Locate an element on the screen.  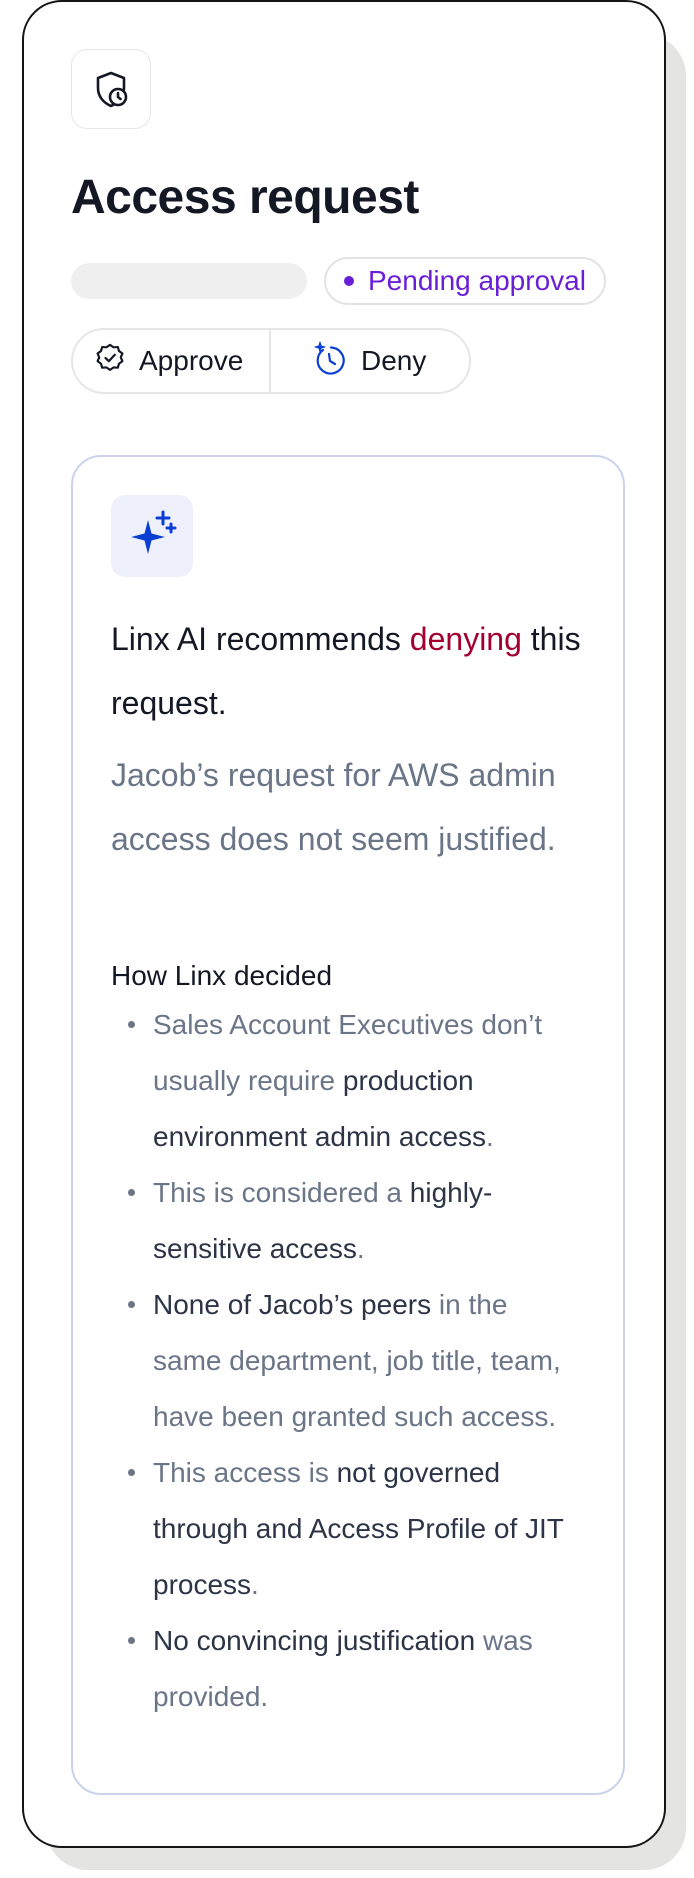
status-badge-label: Pending approval is located at coordinates (477, 280).